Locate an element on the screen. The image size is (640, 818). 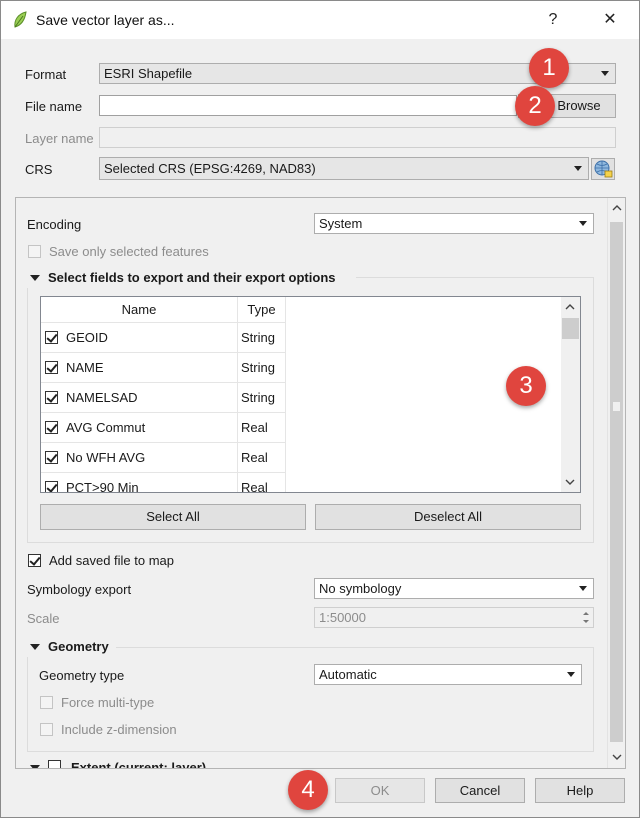
field-name: GEOID is located at coordinates (87, 337).